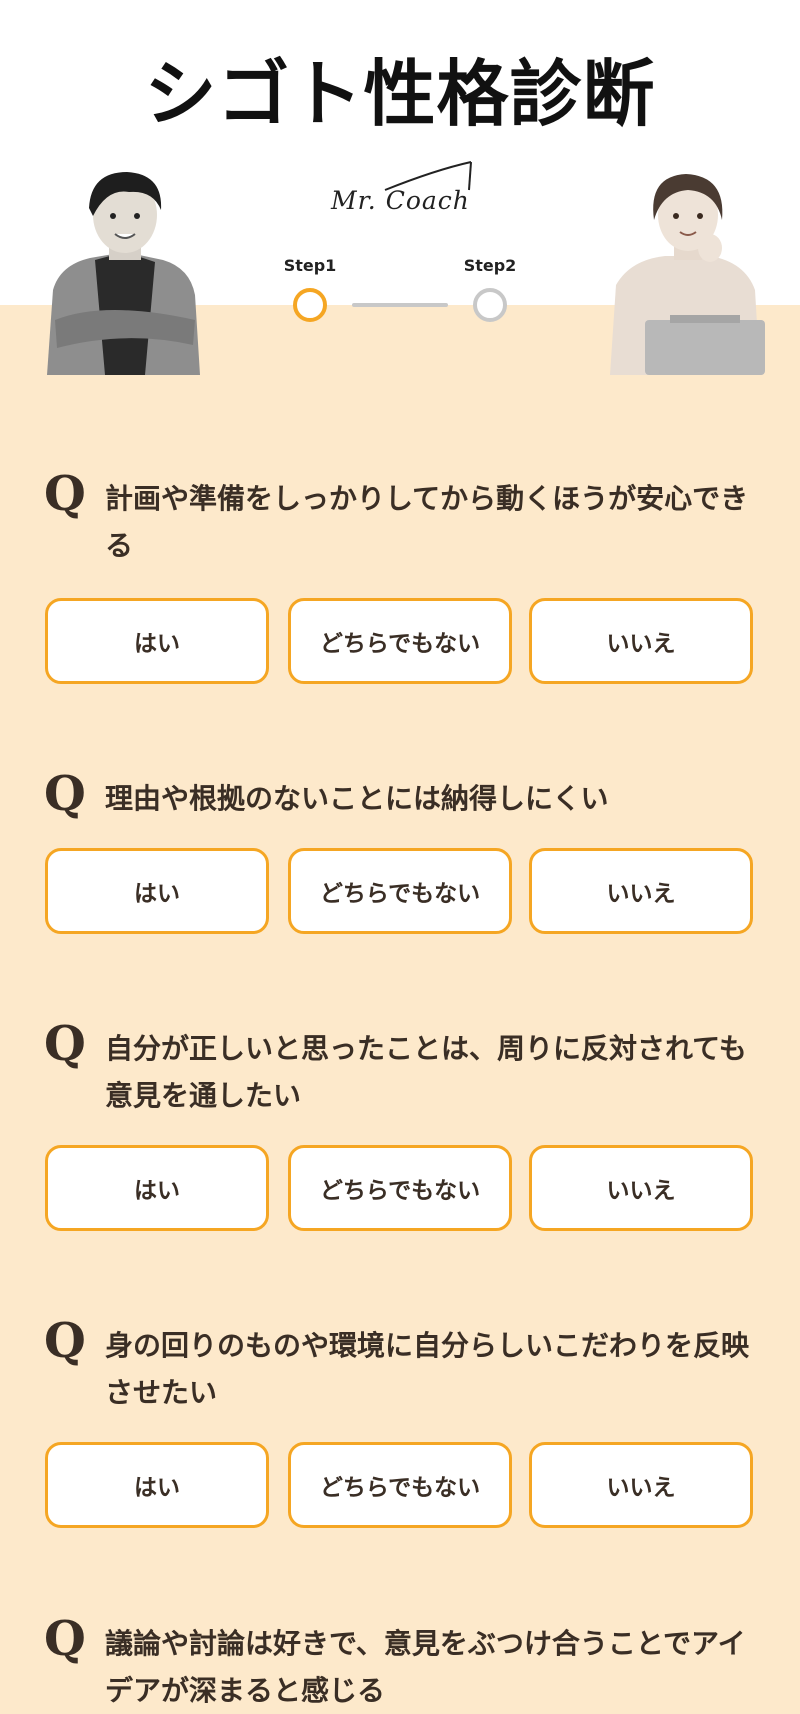 The image size is (800, 1714). What do you see at coordinates (490, 265) in the screenshot?
I see `step-2-label: Step2` at bounding box center [490, 265].